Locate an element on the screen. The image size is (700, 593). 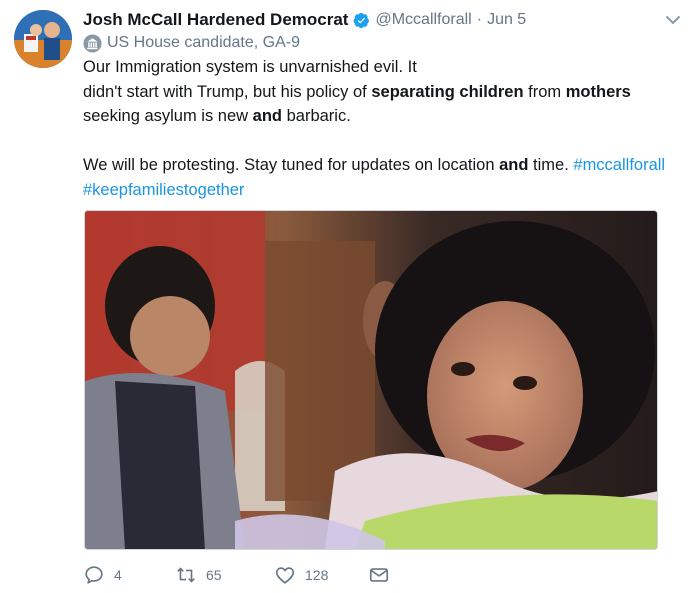
avatar-photo is located at coordinates (43, 39).